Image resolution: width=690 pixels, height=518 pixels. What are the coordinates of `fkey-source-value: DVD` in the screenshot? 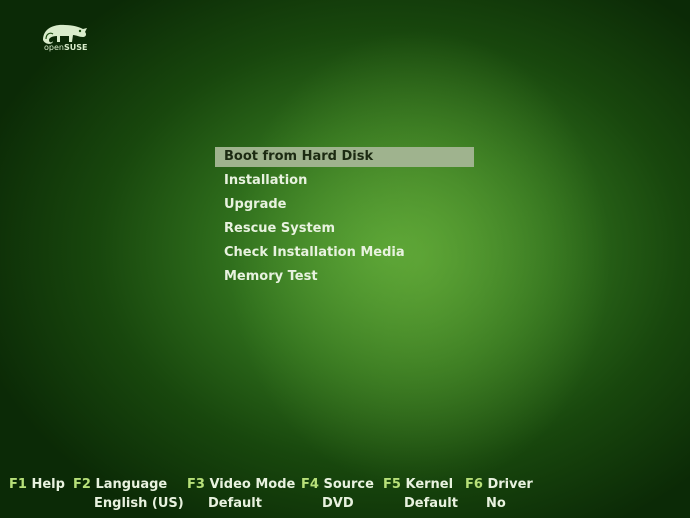 It's located at (338, 503).